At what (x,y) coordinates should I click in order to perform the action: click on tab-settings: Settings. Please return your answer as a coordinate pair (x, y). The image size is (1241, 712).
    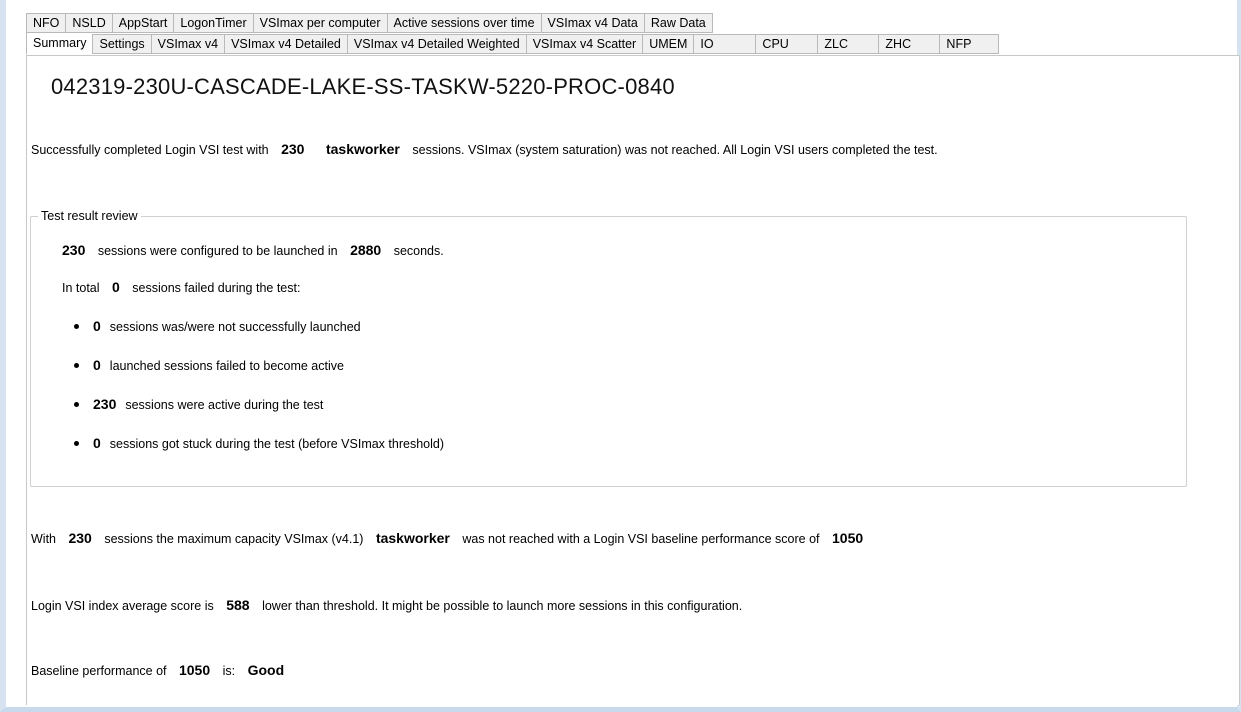
    Looking at the image, I should click on (121, 44).